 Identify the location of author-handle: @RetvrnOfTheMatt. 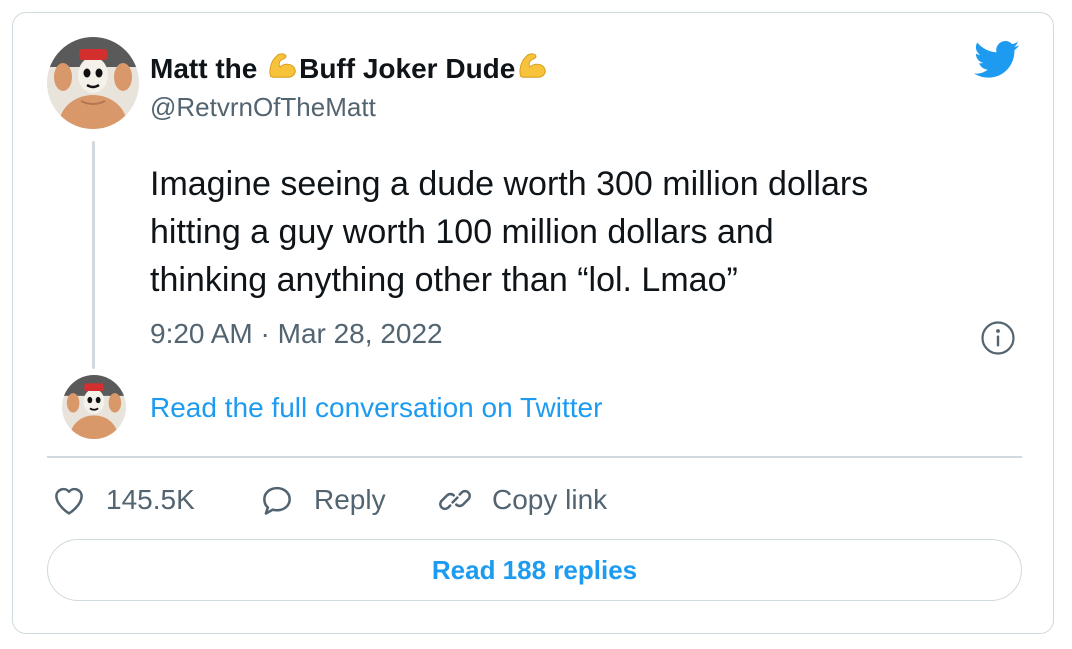
(263, 107).